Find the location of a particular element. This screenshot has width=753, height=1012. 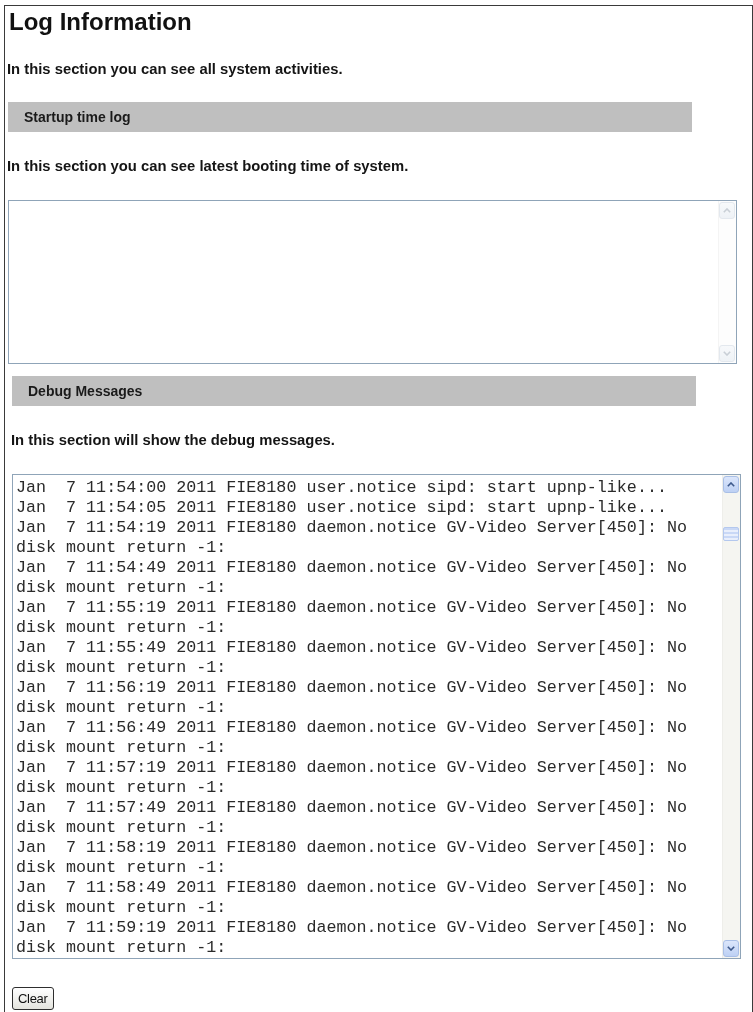

section-description: In this section you can see latest booting time of system. is located at coordinates (208, 166).